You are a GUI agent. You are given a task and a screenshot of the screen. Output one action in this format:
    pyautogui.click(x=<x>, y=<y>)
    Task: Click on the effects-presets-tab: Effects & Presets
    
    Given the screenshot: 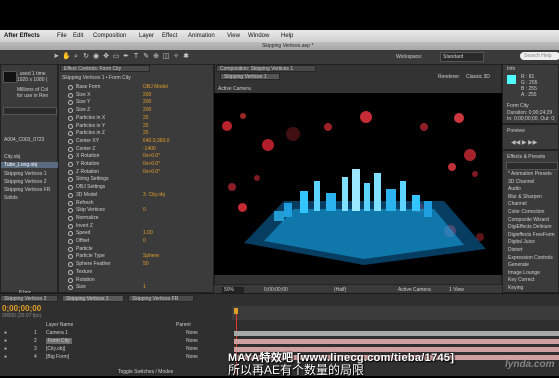 What is the action you would take?
    pyautogui.click(x=526, y=157)
    